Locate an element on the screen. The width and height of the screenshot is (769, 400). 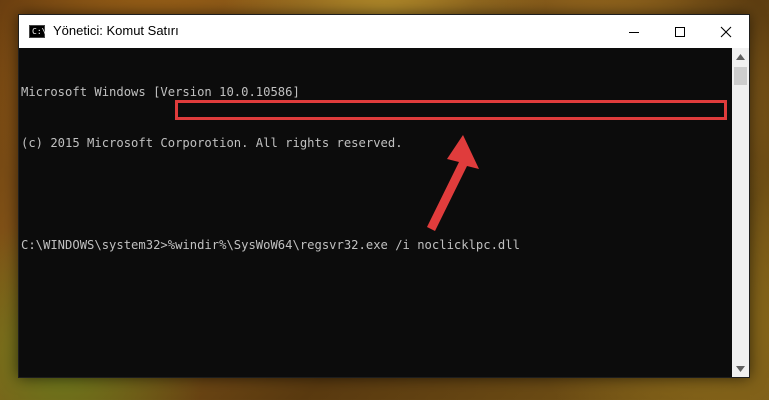
minimize-button is located at coordinates (634, 31).